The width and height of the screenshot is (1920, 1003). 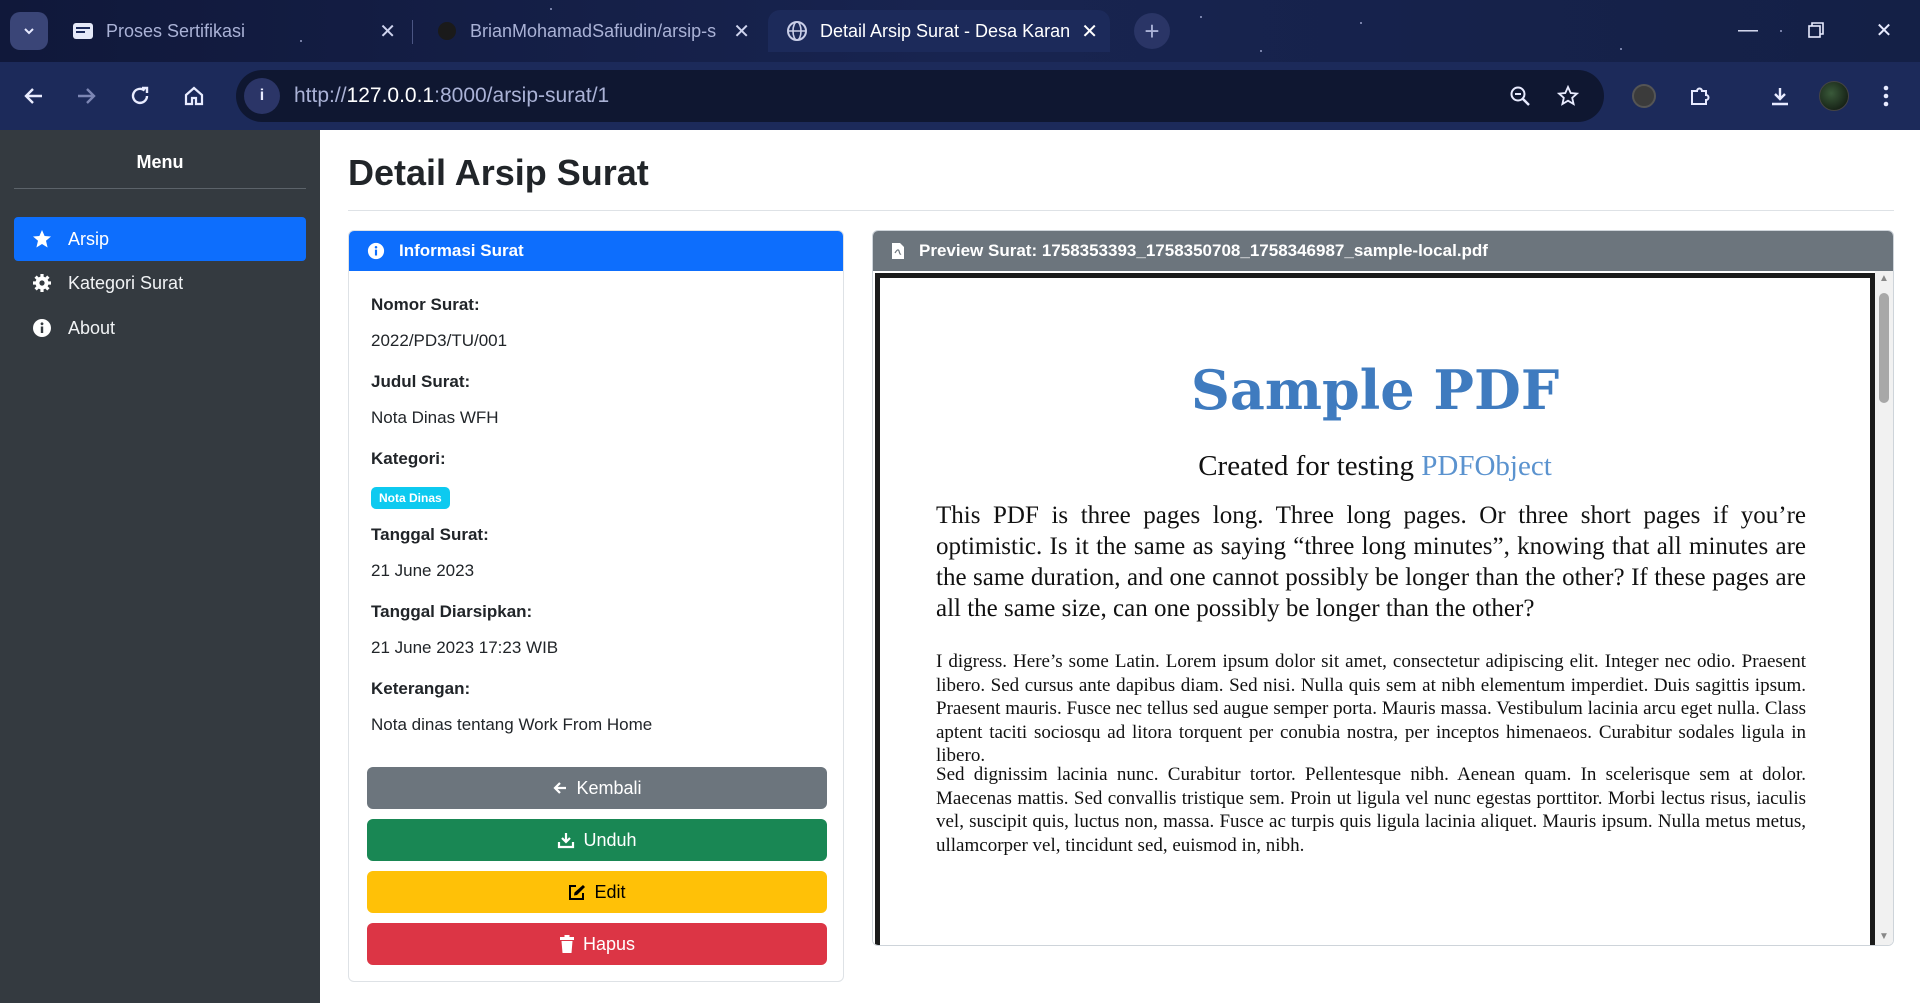 What do you see at coordinates (421, 381) in the screenshot?
I see `judul-surat-label: Judul Surat:` at bounding box center [421, 381].